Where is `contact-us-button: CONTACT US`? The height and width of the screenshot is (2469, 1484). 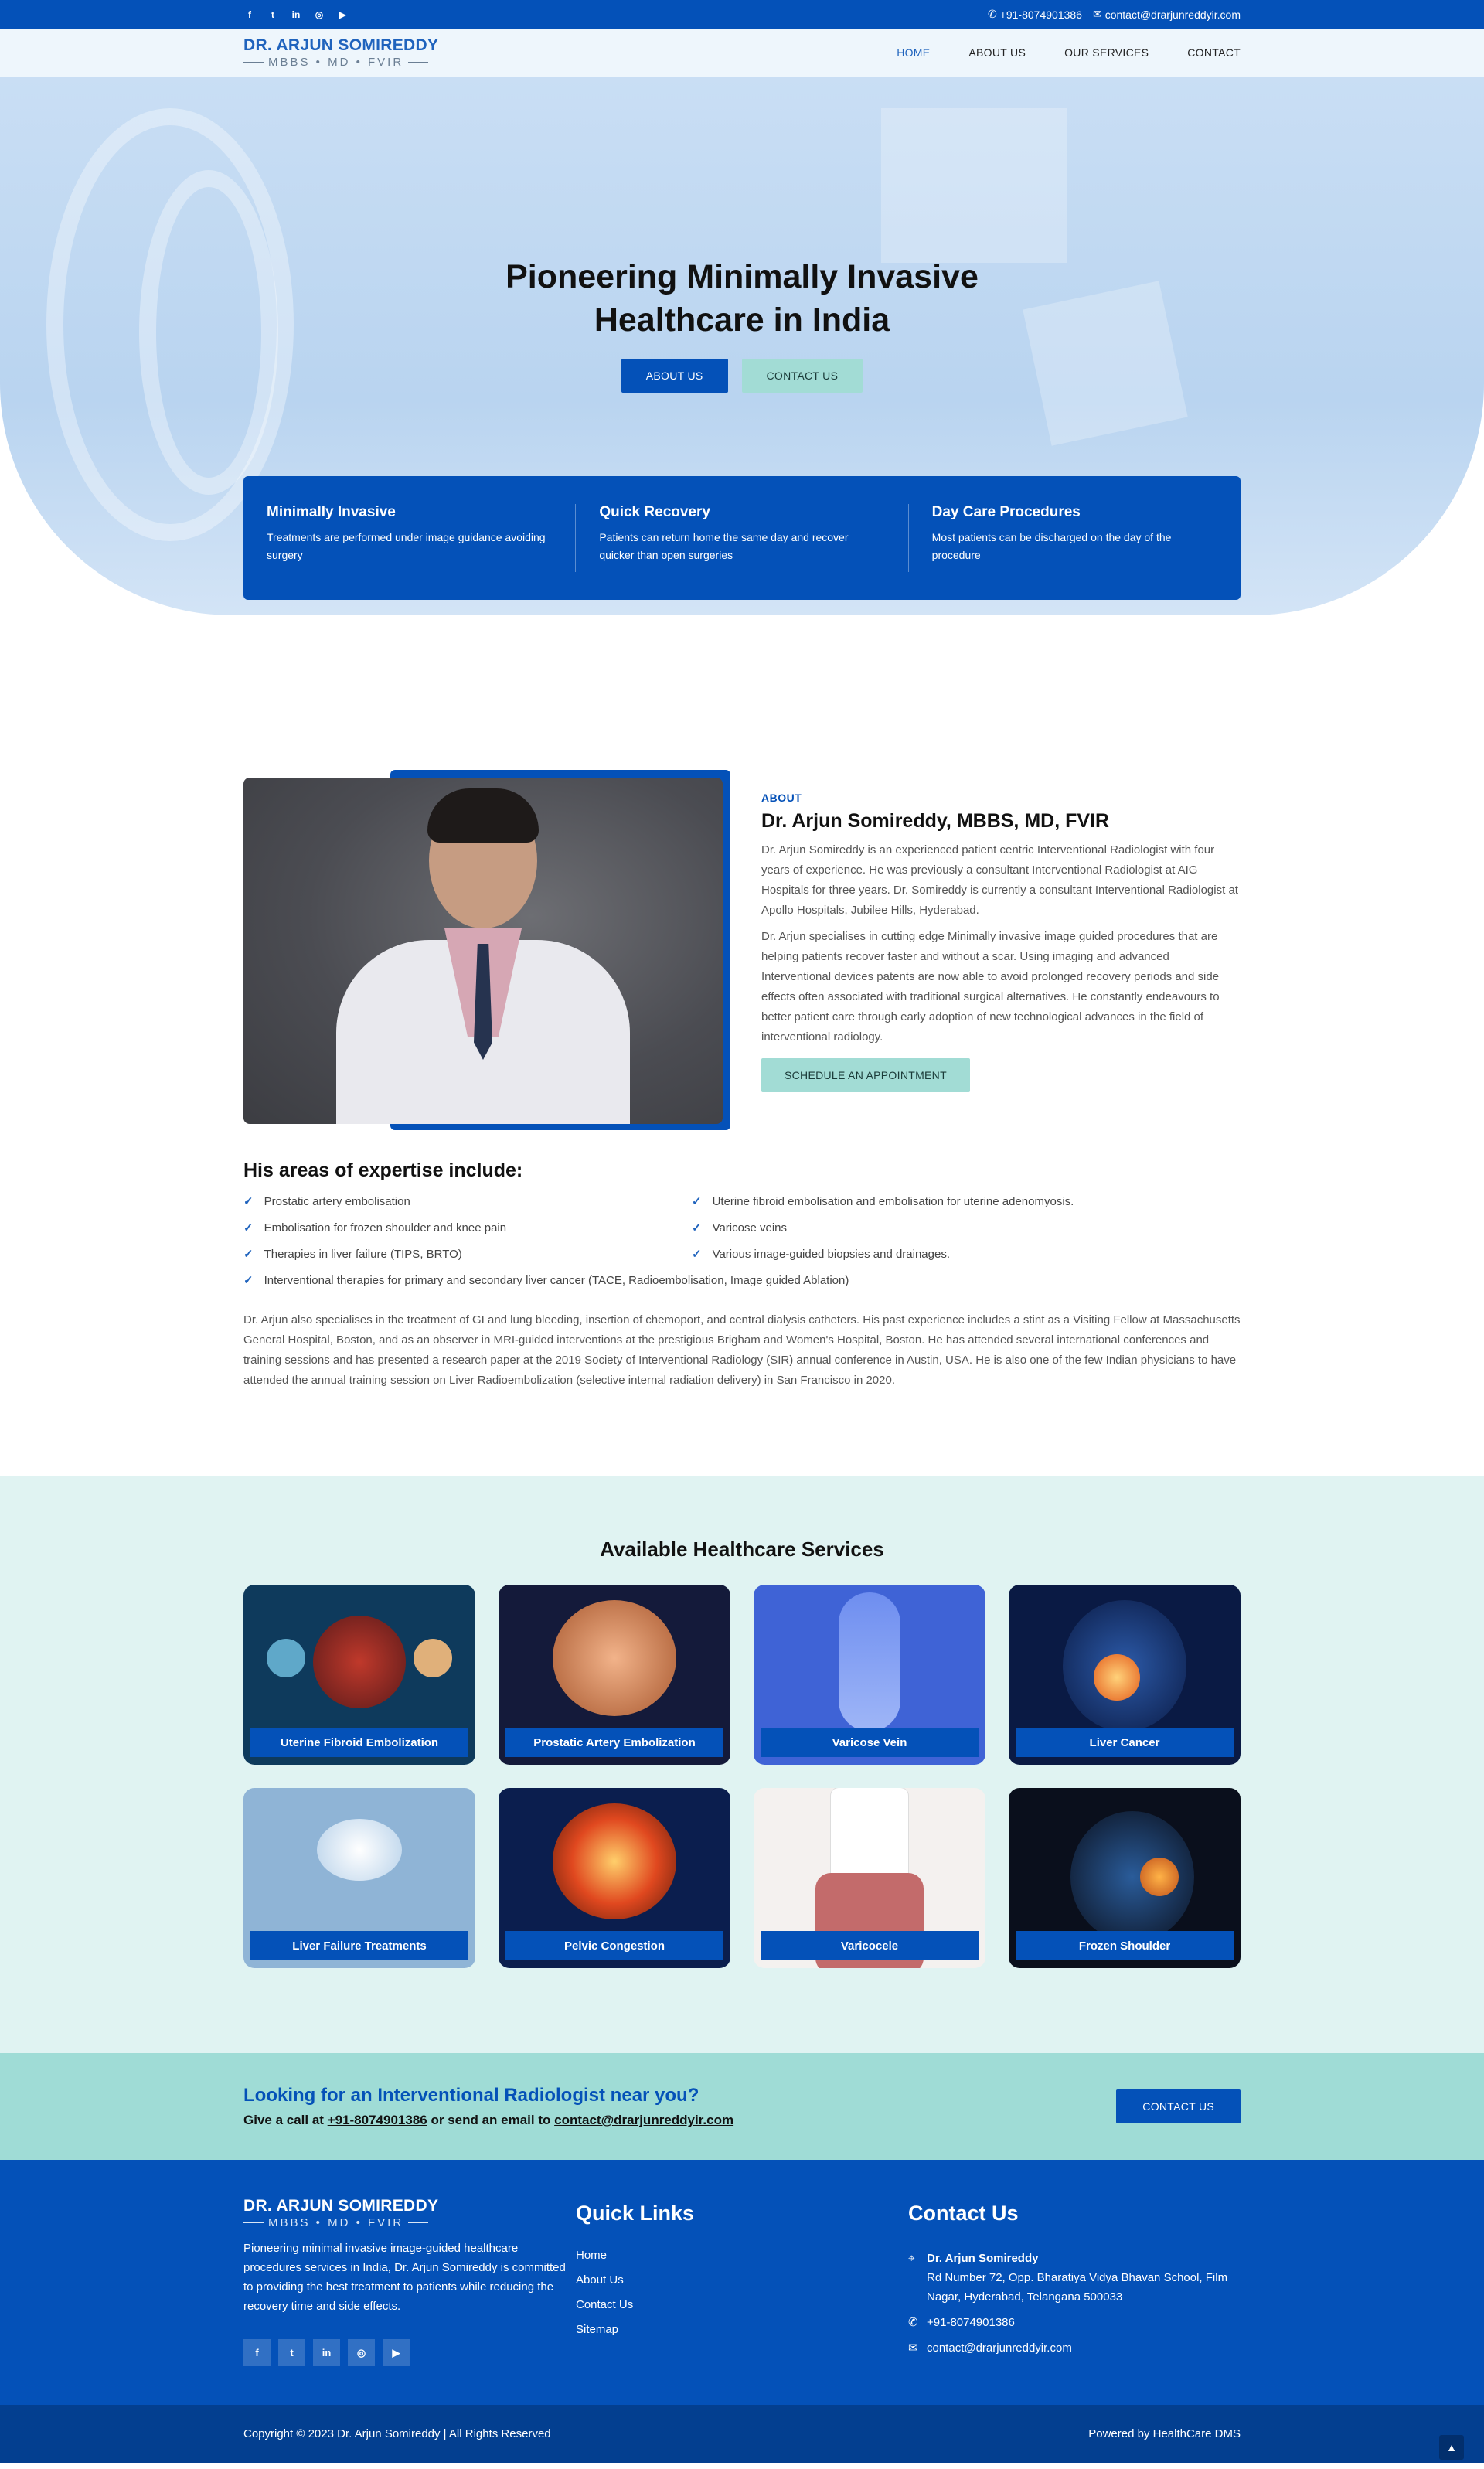 contact-us-button: CONTACT US is located at coordinates (802, 376).